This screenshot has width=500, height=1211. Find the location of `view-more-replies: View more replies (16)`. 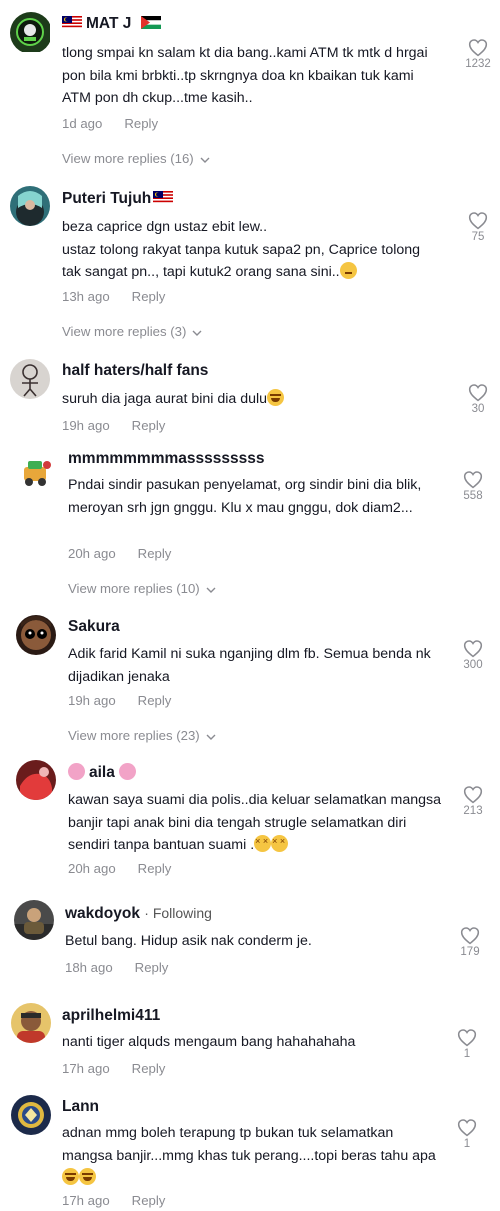

view-more-replies: View more replies (16) is located at coordinates (136, 158).